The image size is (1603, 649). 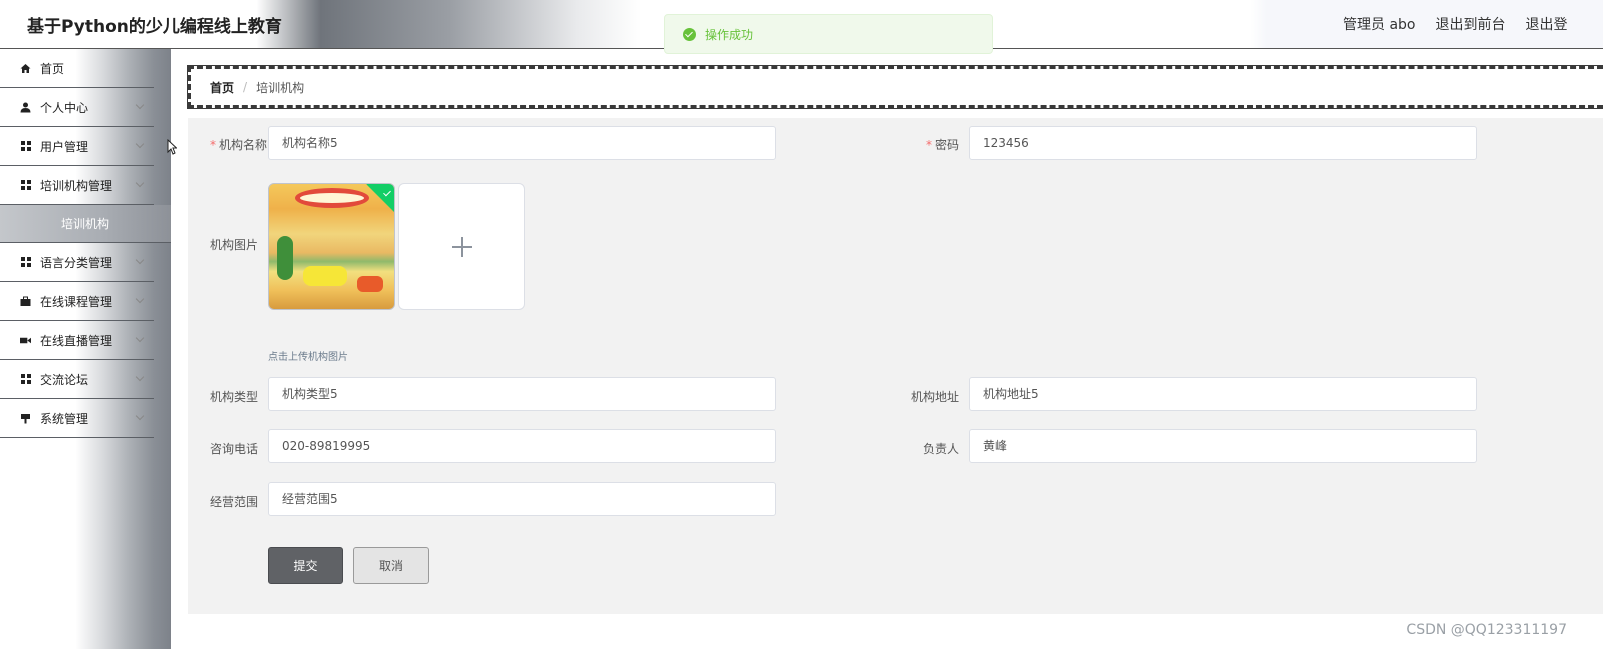 I want to click on org-name-input: 机构名称5, so click(x=522, y=143).